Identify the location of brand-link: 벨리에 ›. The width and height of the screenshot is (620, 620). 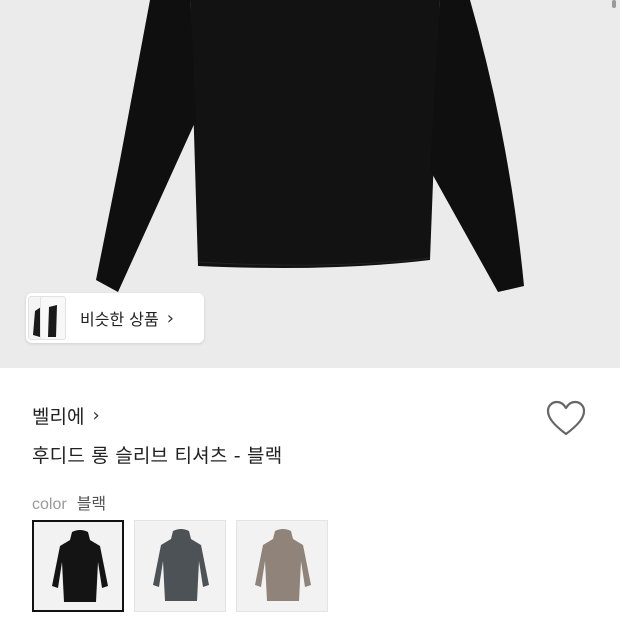
(66, 415).